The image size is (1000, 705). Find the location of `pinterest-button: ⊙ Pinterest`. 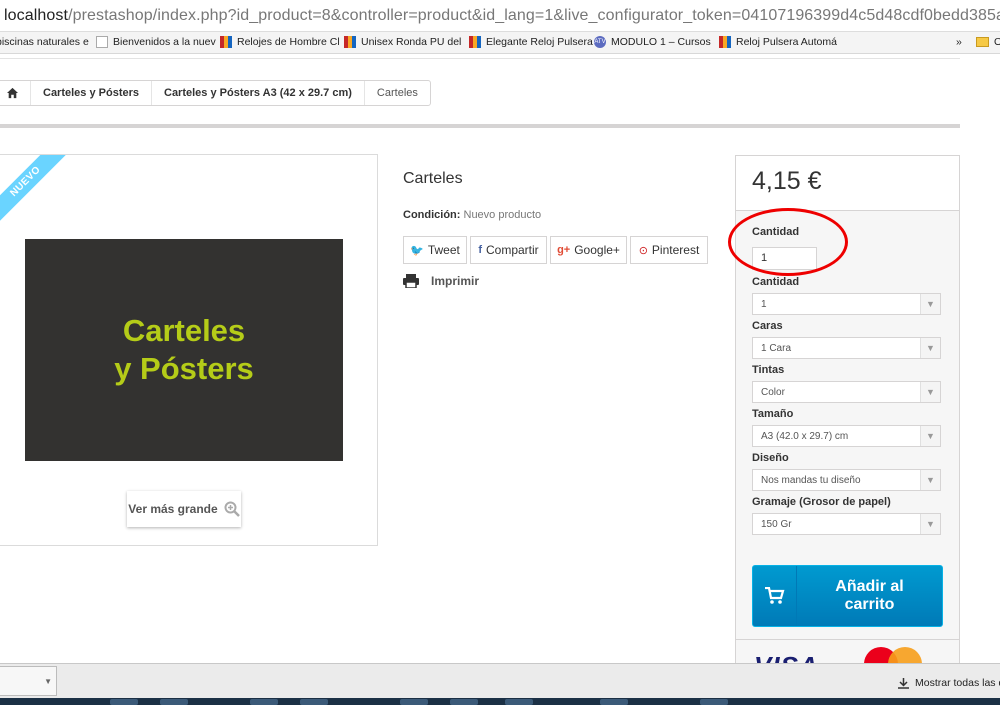

pinterest-button: ⊙ Pinterest is located at coordinates (669, 250).